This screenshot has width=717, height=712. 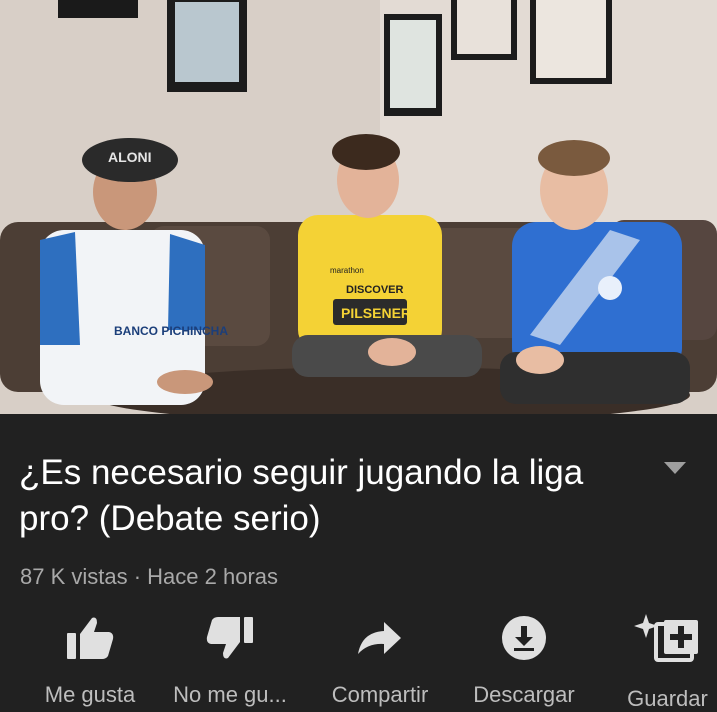 I want to click on like-button: Me gusta, so click(x=90, y=661).